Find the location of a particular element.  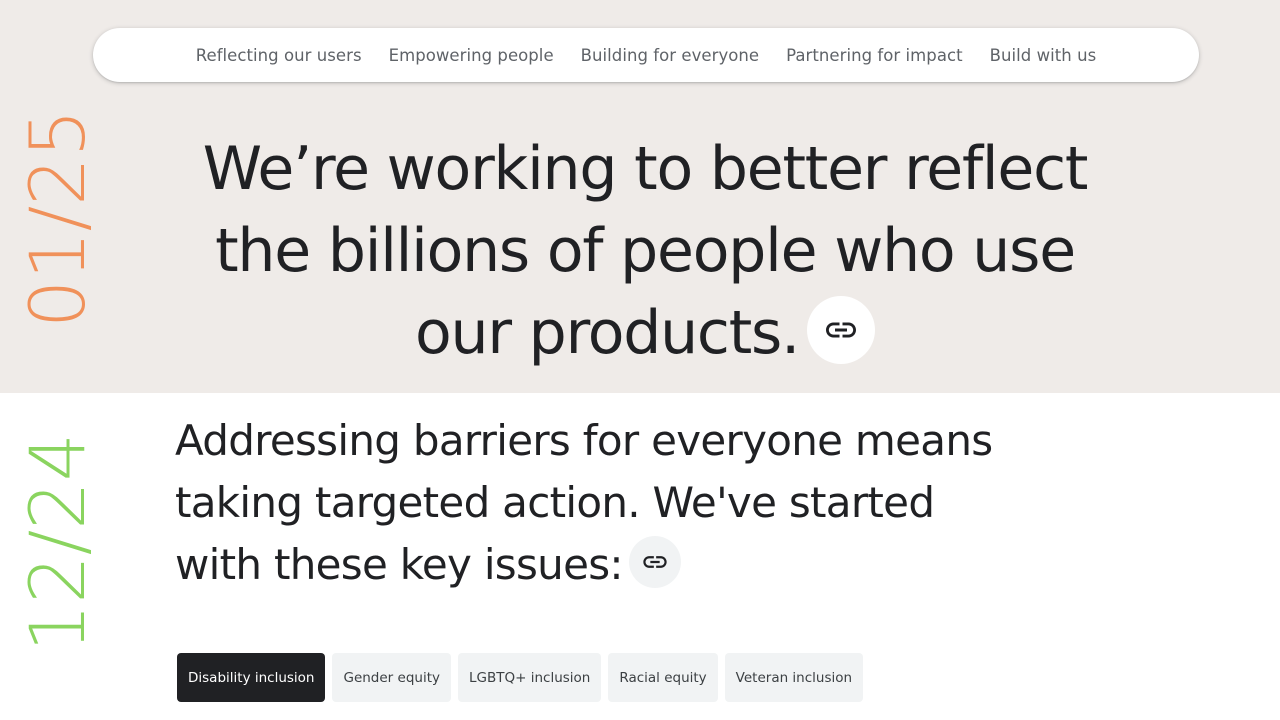

date-label-bottom: 12/24 is located at coordinates (57, 542).